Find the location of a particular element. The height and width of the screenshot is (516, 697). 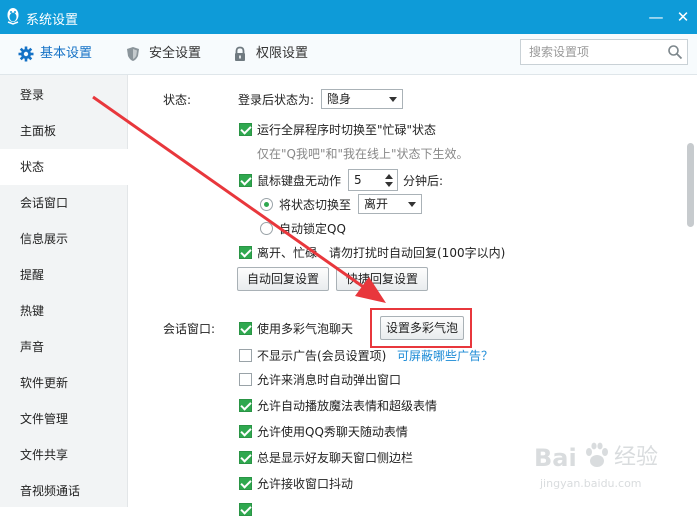

shield-icon is located at coordinates (133, 54).